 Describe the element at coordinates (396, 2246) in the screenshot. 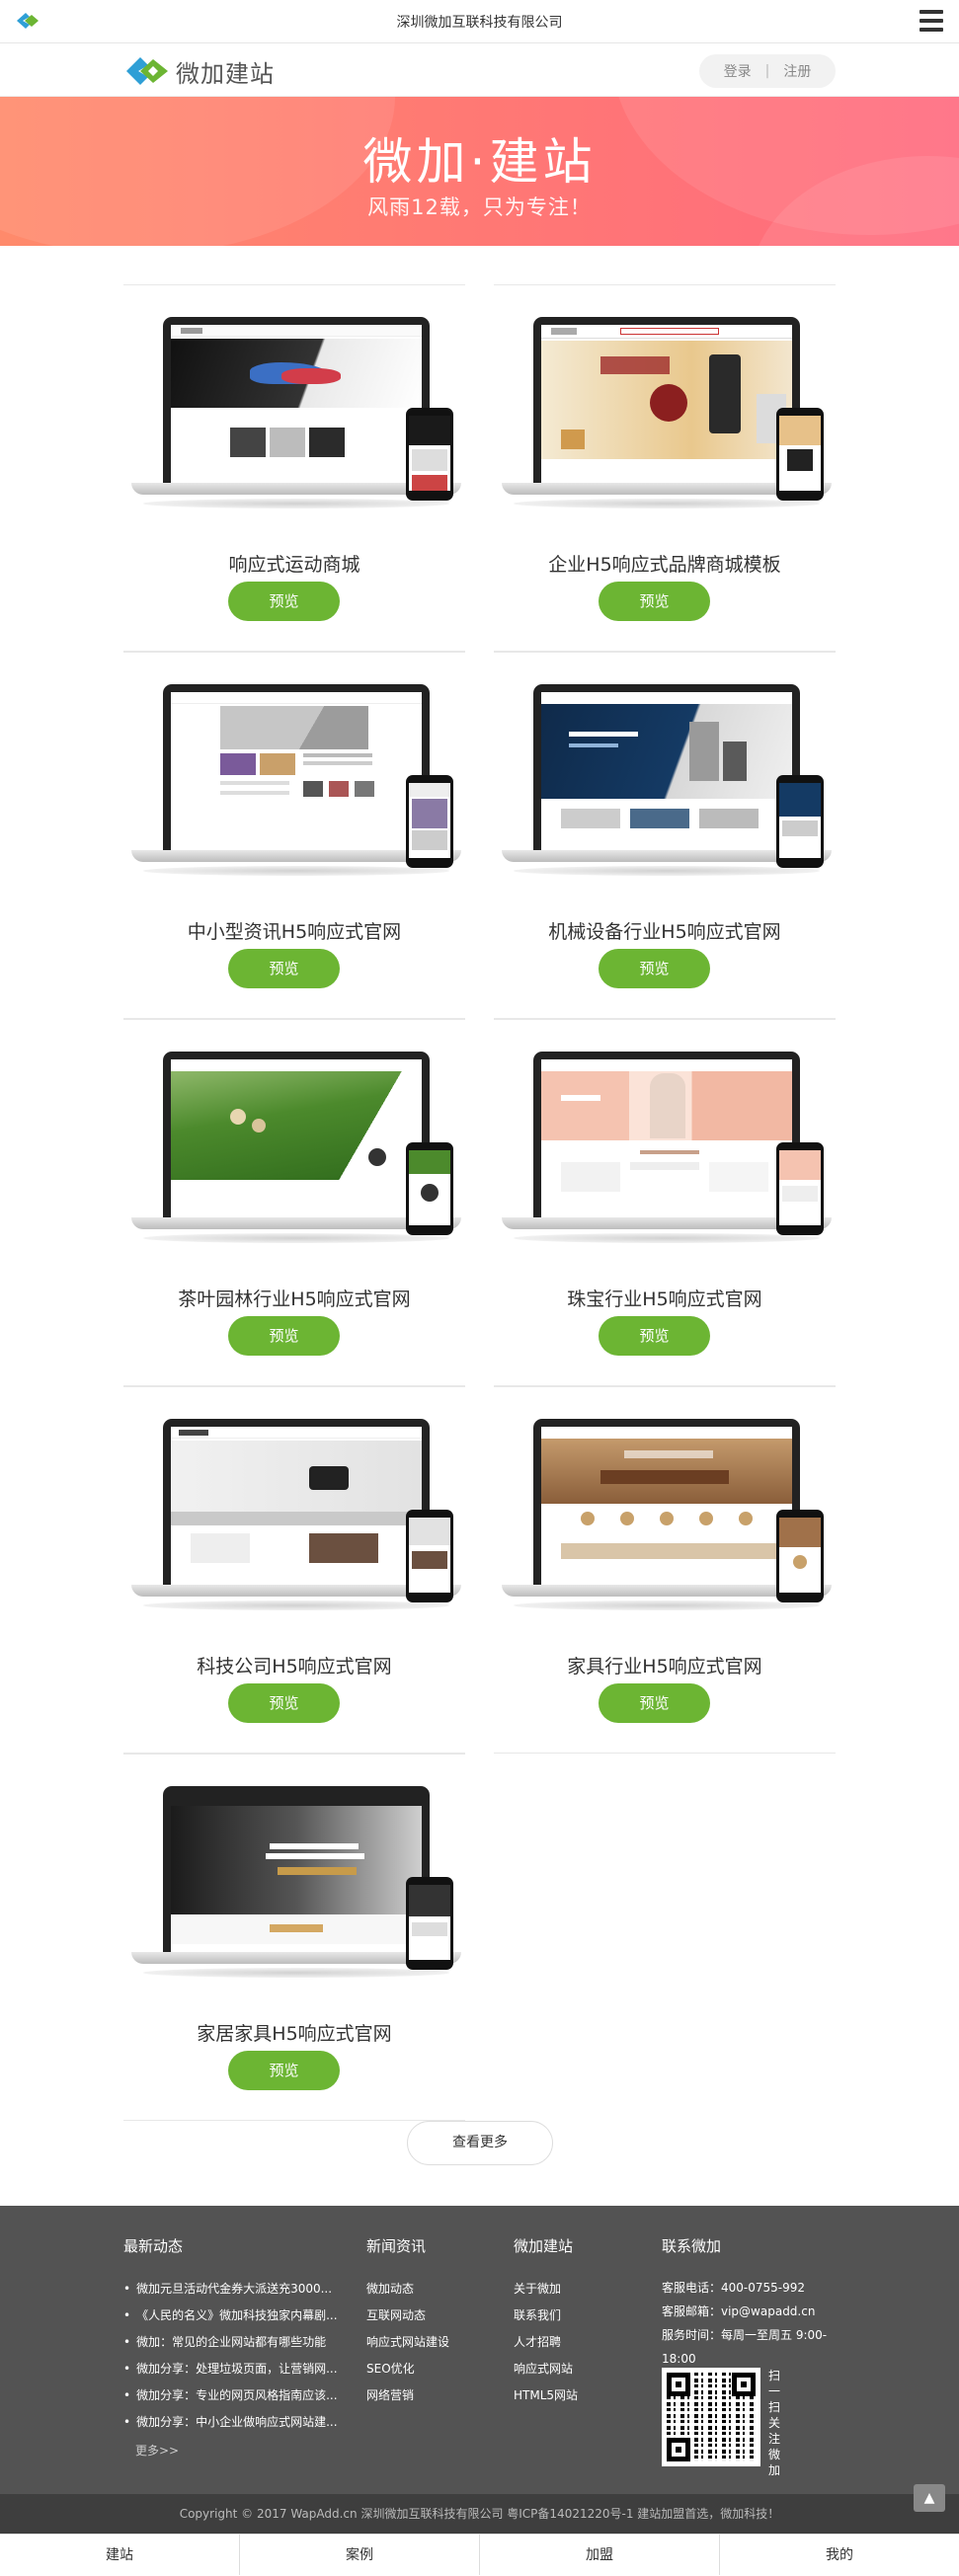

I see `footer-info-heading: 新闻资讯` at that location.